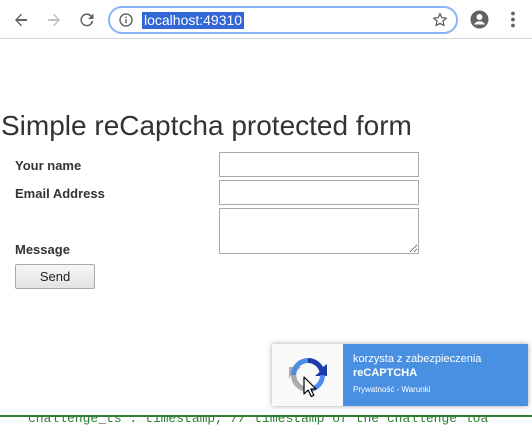  I want to click on forward-arrow-icon, so click(54, 20).